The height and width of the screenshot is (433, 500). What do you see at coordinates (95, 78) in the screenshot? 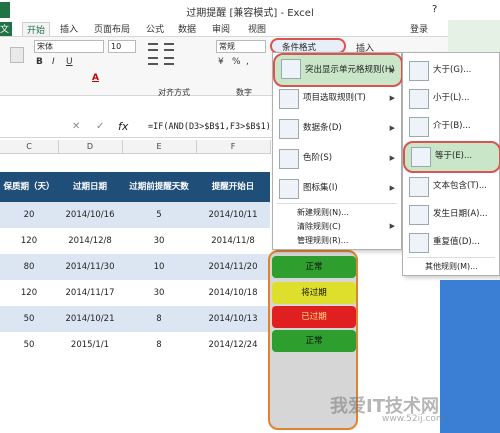
I see `font-color-button: A` at bounding box center [95, 78].